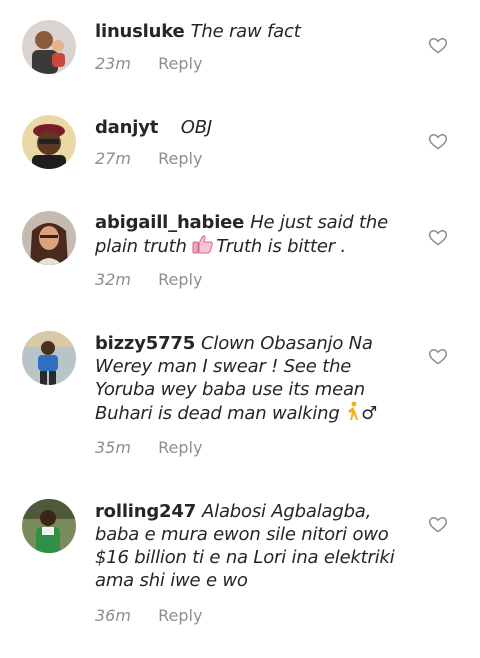 The width and height of the screenshot is (480, 658). Describe the element at coordinates (113, 63) in the screenshot. I see `comment-time: 23m` at that location.